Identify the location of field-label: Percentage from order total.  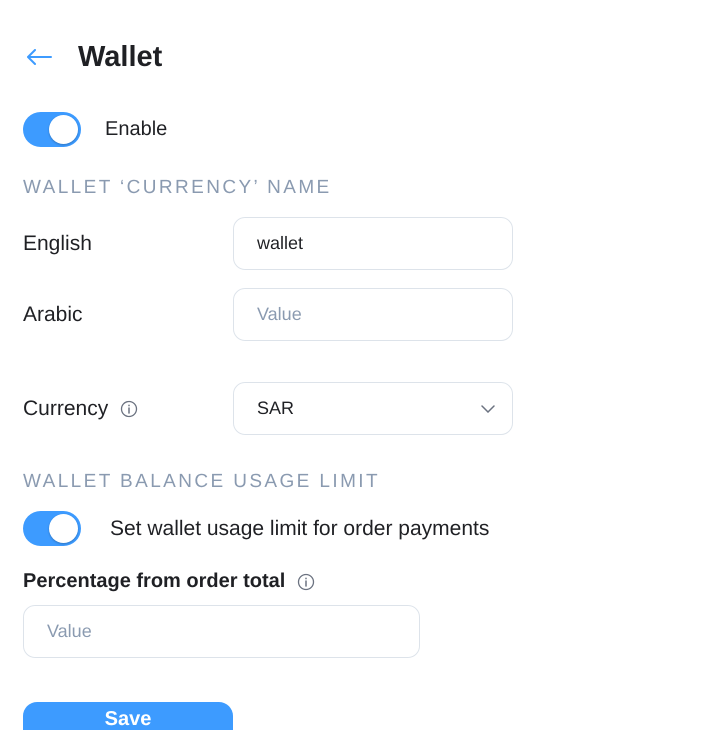
(154, 581).